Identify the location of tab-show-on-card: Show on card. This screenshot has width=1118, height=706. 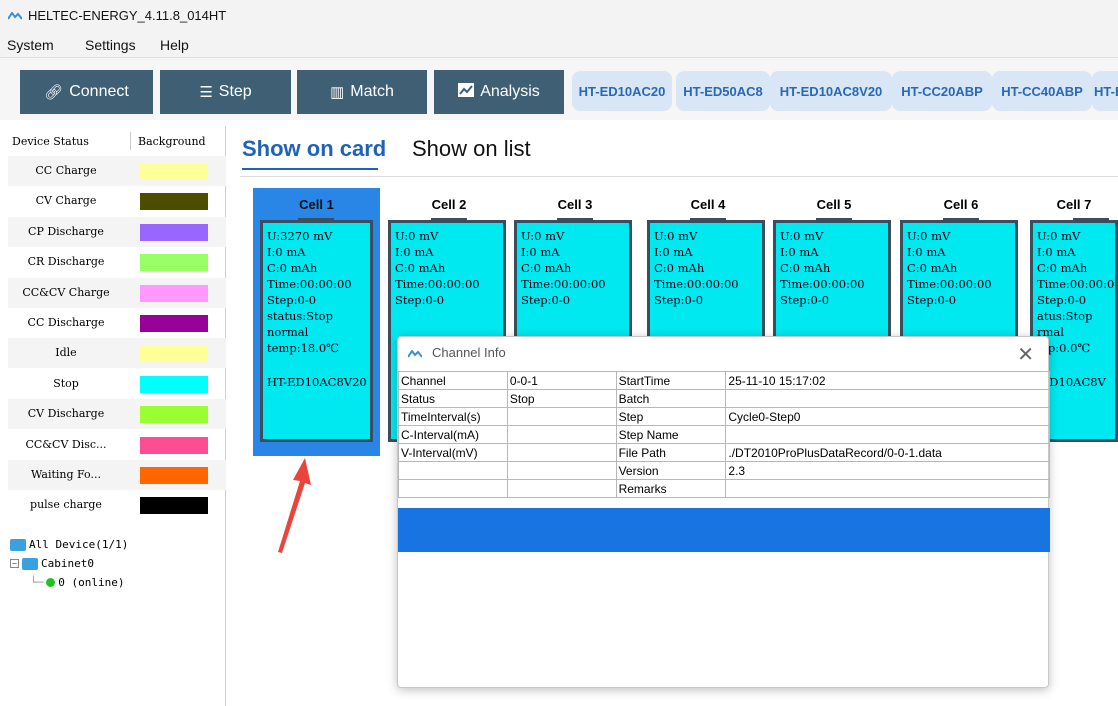
(314, 149).